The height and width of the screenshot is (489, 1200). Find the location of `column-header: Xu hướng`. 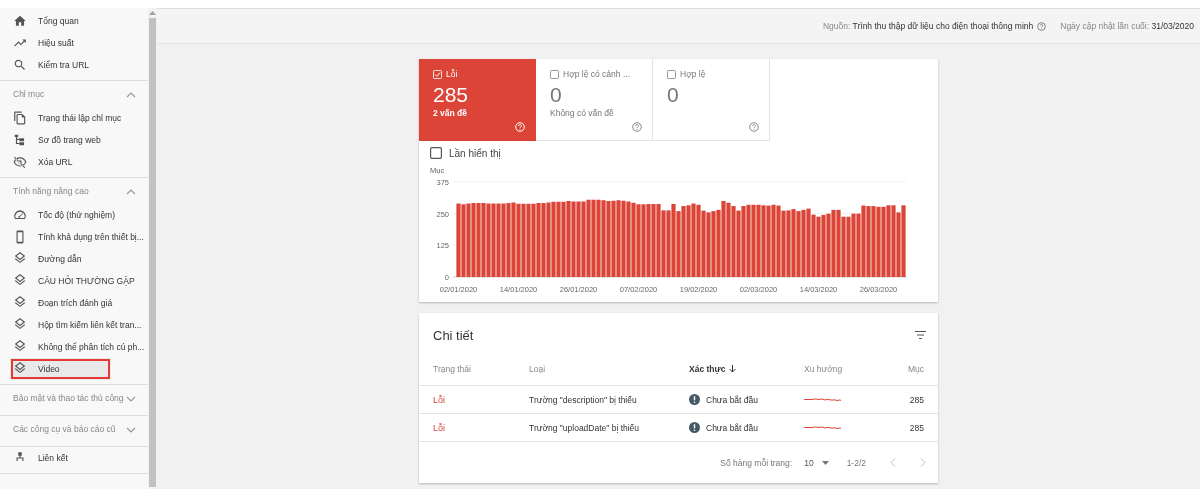

column-header: Xu hướng is located at coordinates (851, 369).